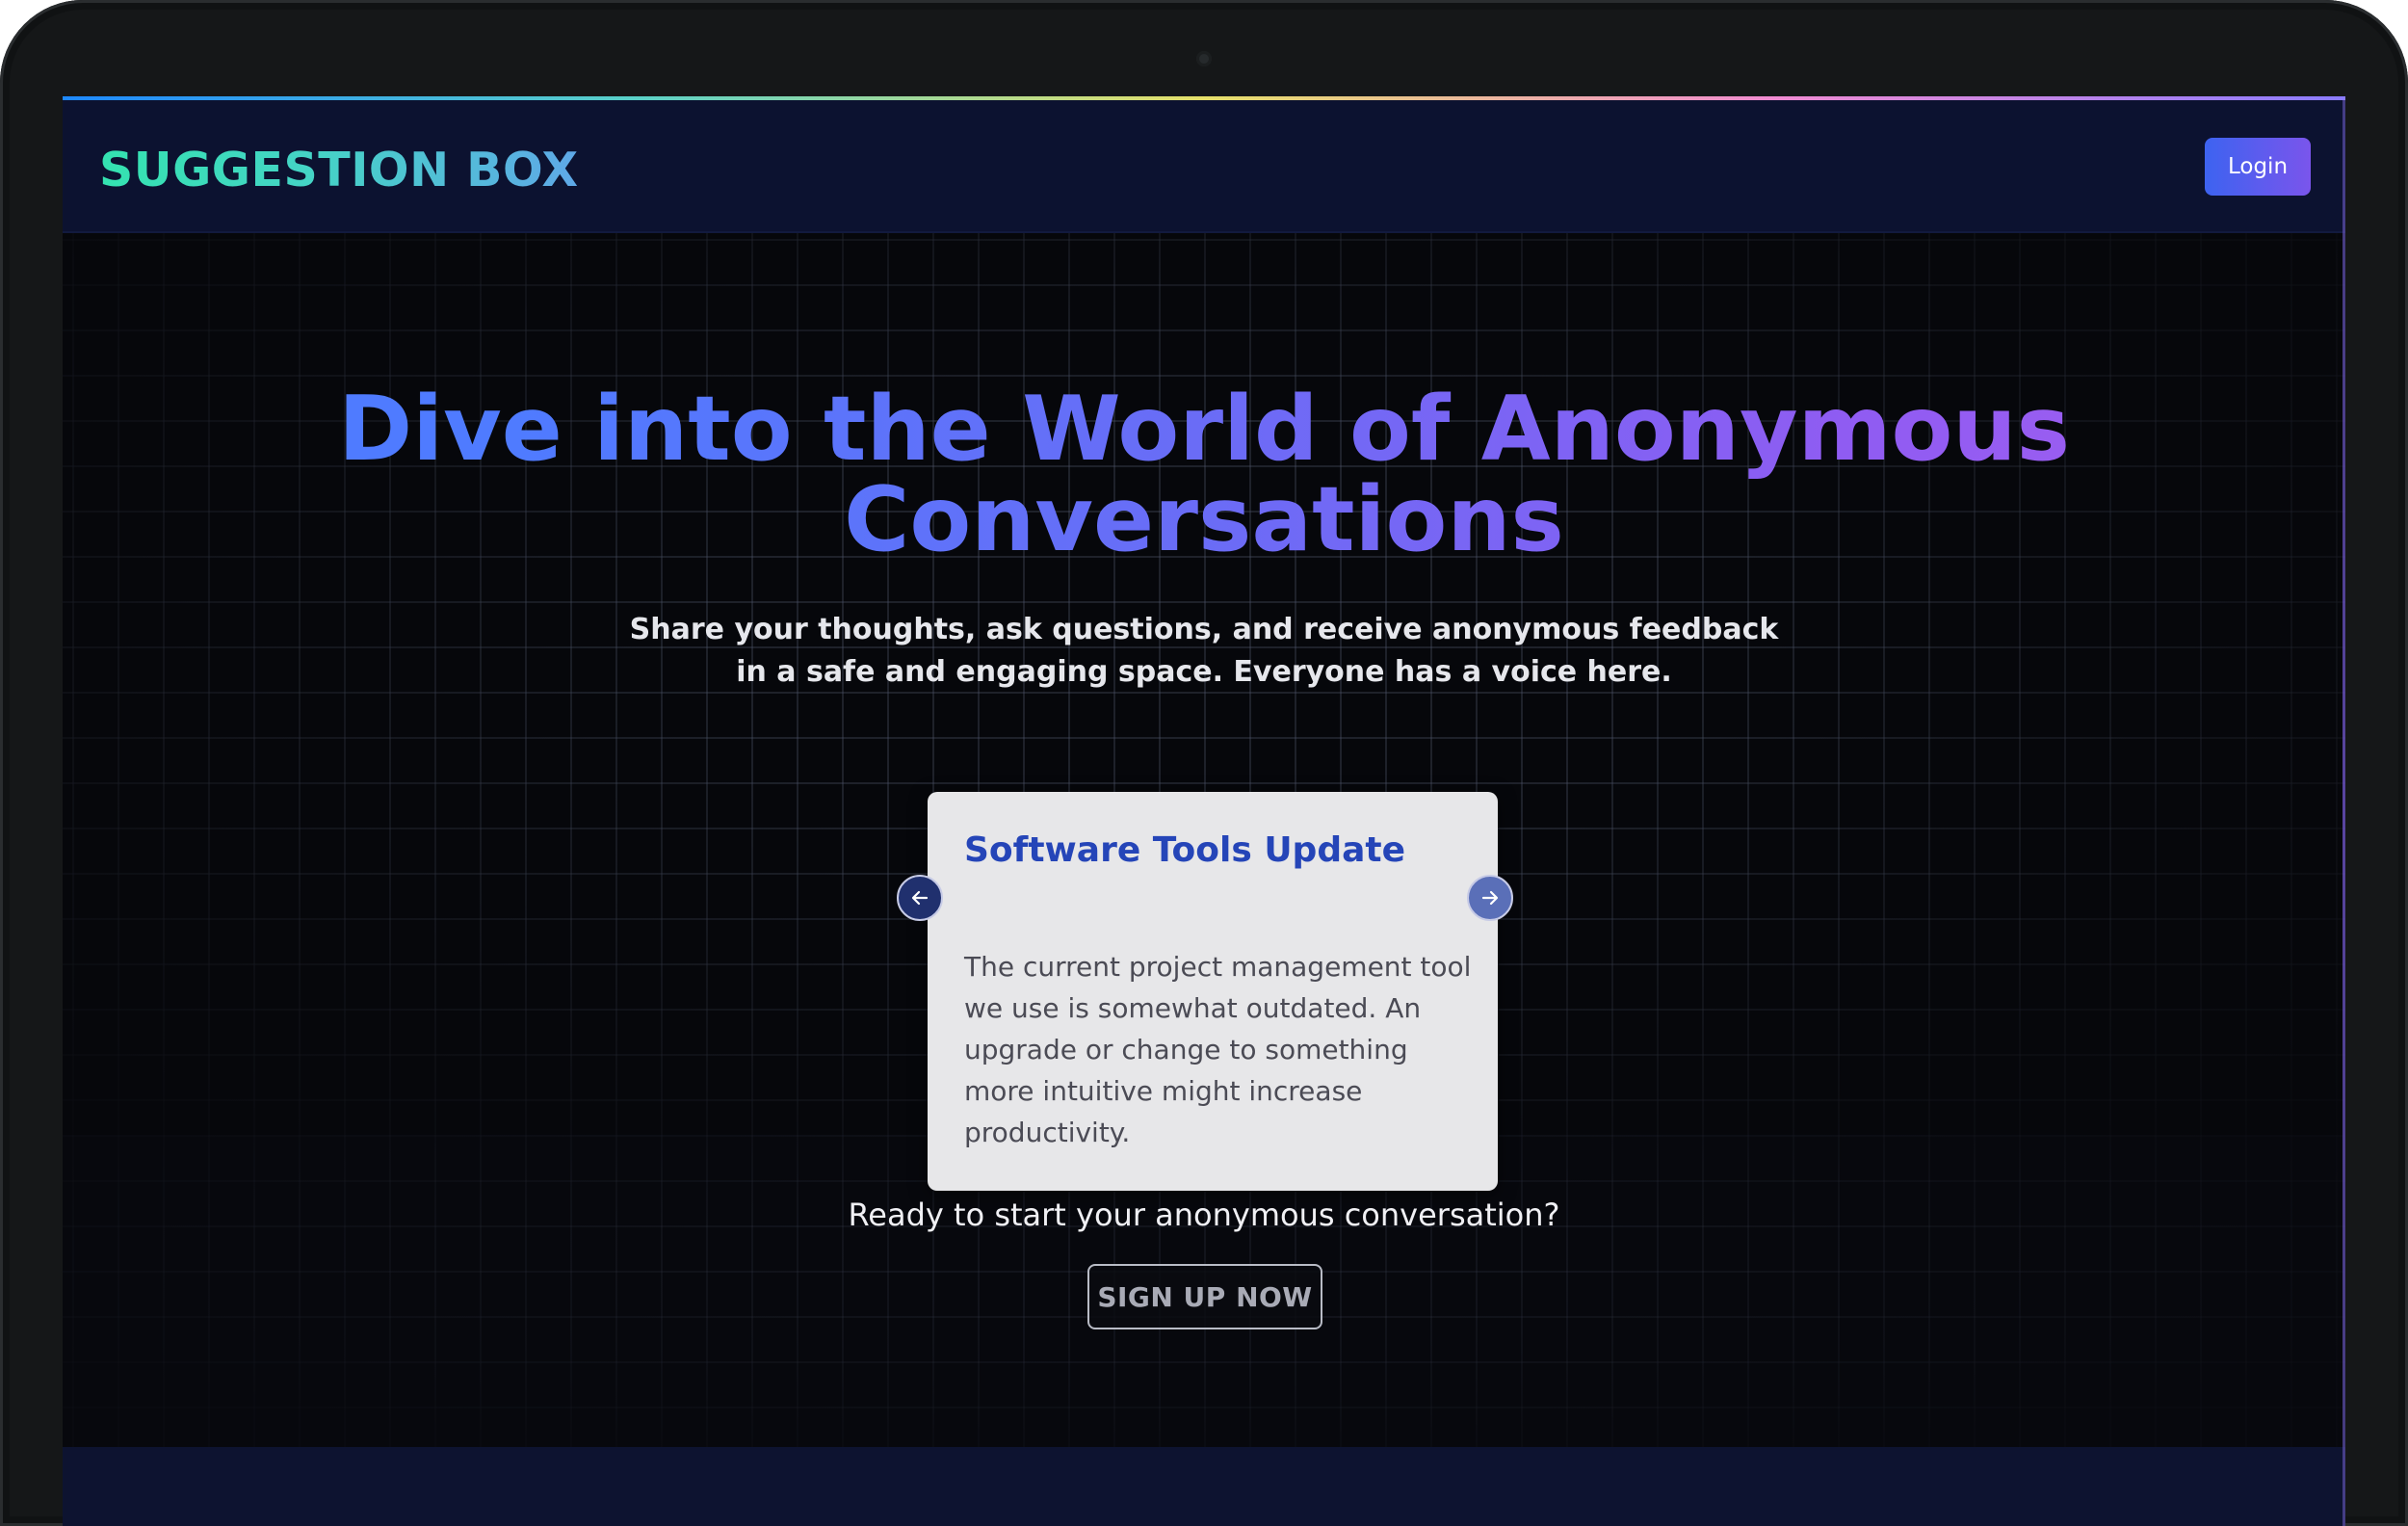 The height and width of the screenshot is (1526, 2408). What do you see at coordinates (1204, 166) in the screenshot?
I see `top-navbar: SUGGESTION BOX Login` at bounding box center [1204, 166].